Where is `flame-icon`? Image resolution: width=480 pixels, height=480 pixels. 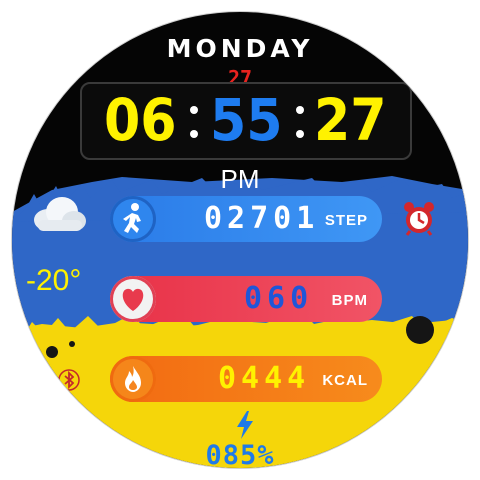
flame-icon is located at coordinates (133, 379).